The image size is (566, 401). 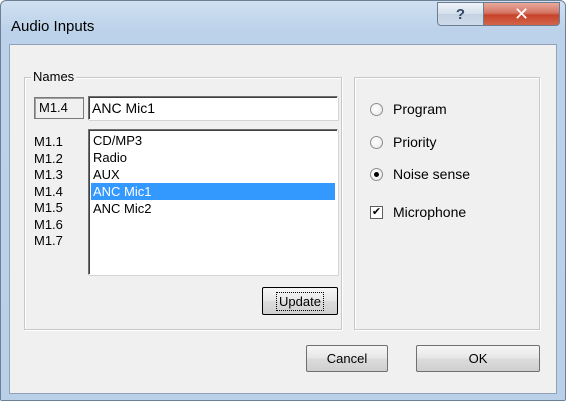 I want to click on slot-labels: M1.1 M1.2 M1.3 M1.4 M1.5 M1.6 M1.7, so click(x=59, y=192).